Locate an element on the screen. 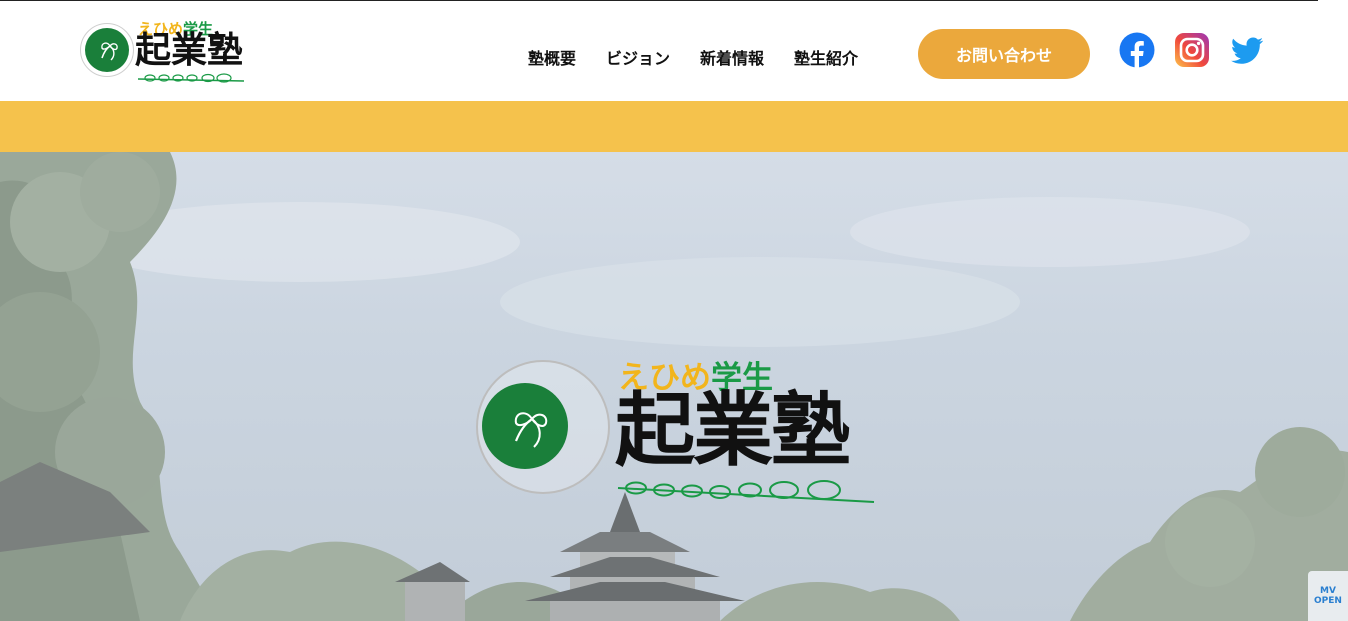 The height and width of the screenshot is (621, 1348). open-badge: MV OPEN is located at coordinates (1328, 596).